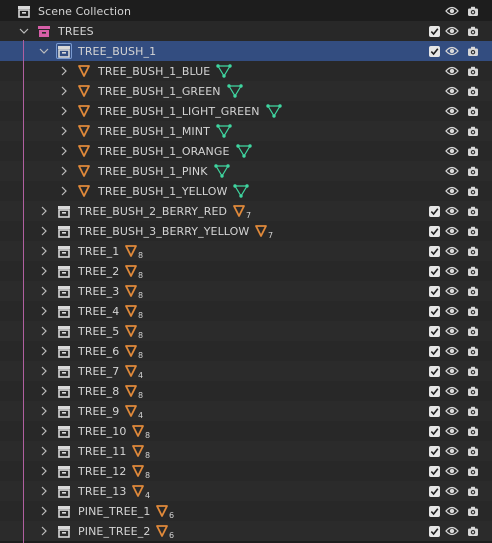 This screenshot has width=492, height=543. Describe the element at coordinates (246, 51) in the screenshot. I see `outliner-row: TREE_BUSH_1` at that location.